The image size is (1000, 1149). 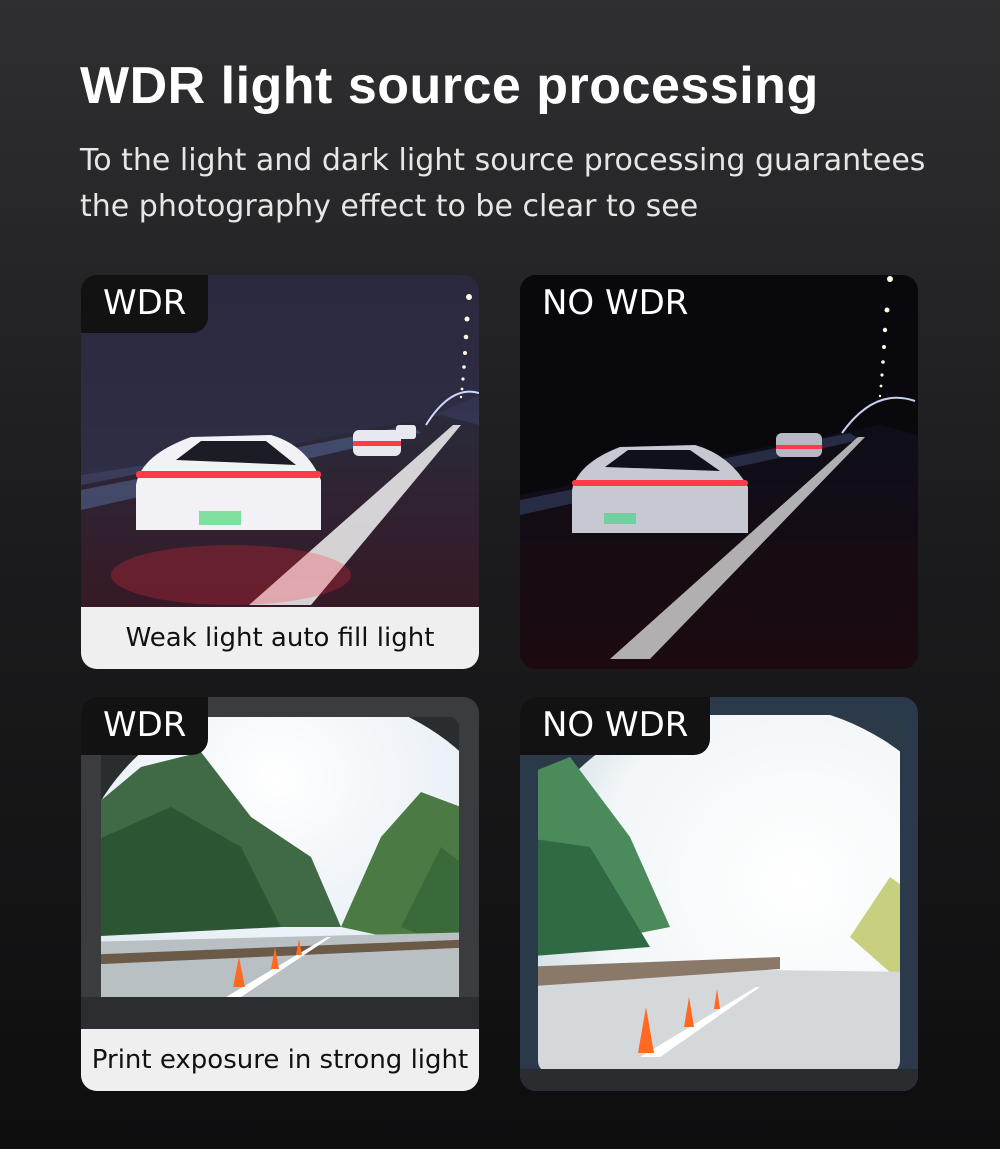 I want to click on strong-light-caption: Print exposure in strong light, so click(x=280, y=1060).